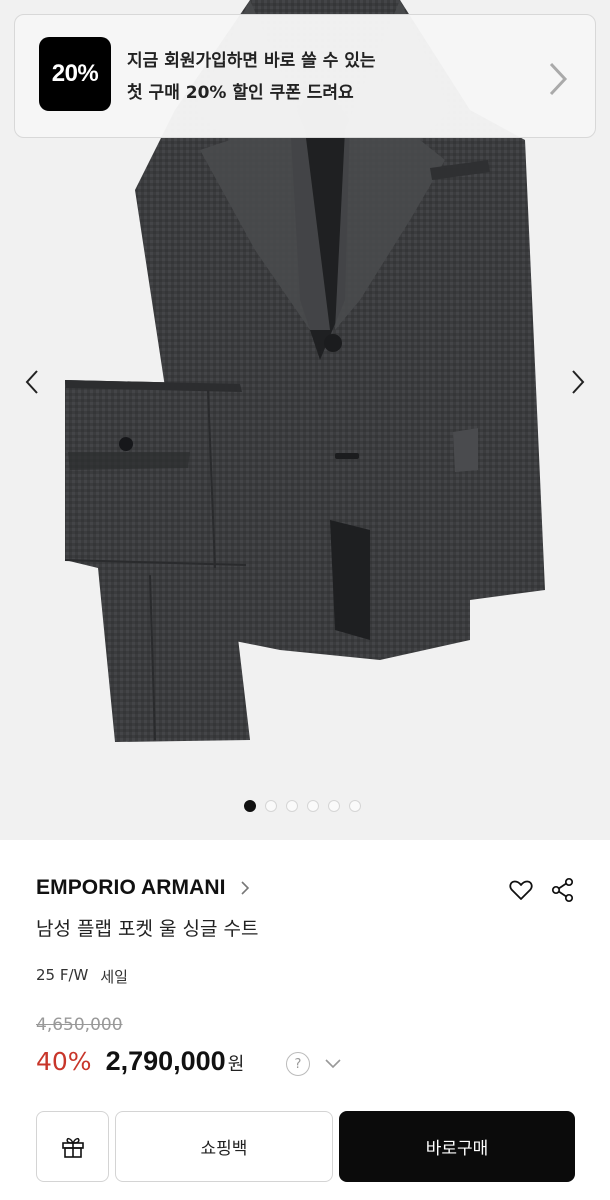 The image size is (610, 1200). What do you see at coordinates (521, 890) in the screenshot?
I see `heart-icon` at bounding box center [521, 890].